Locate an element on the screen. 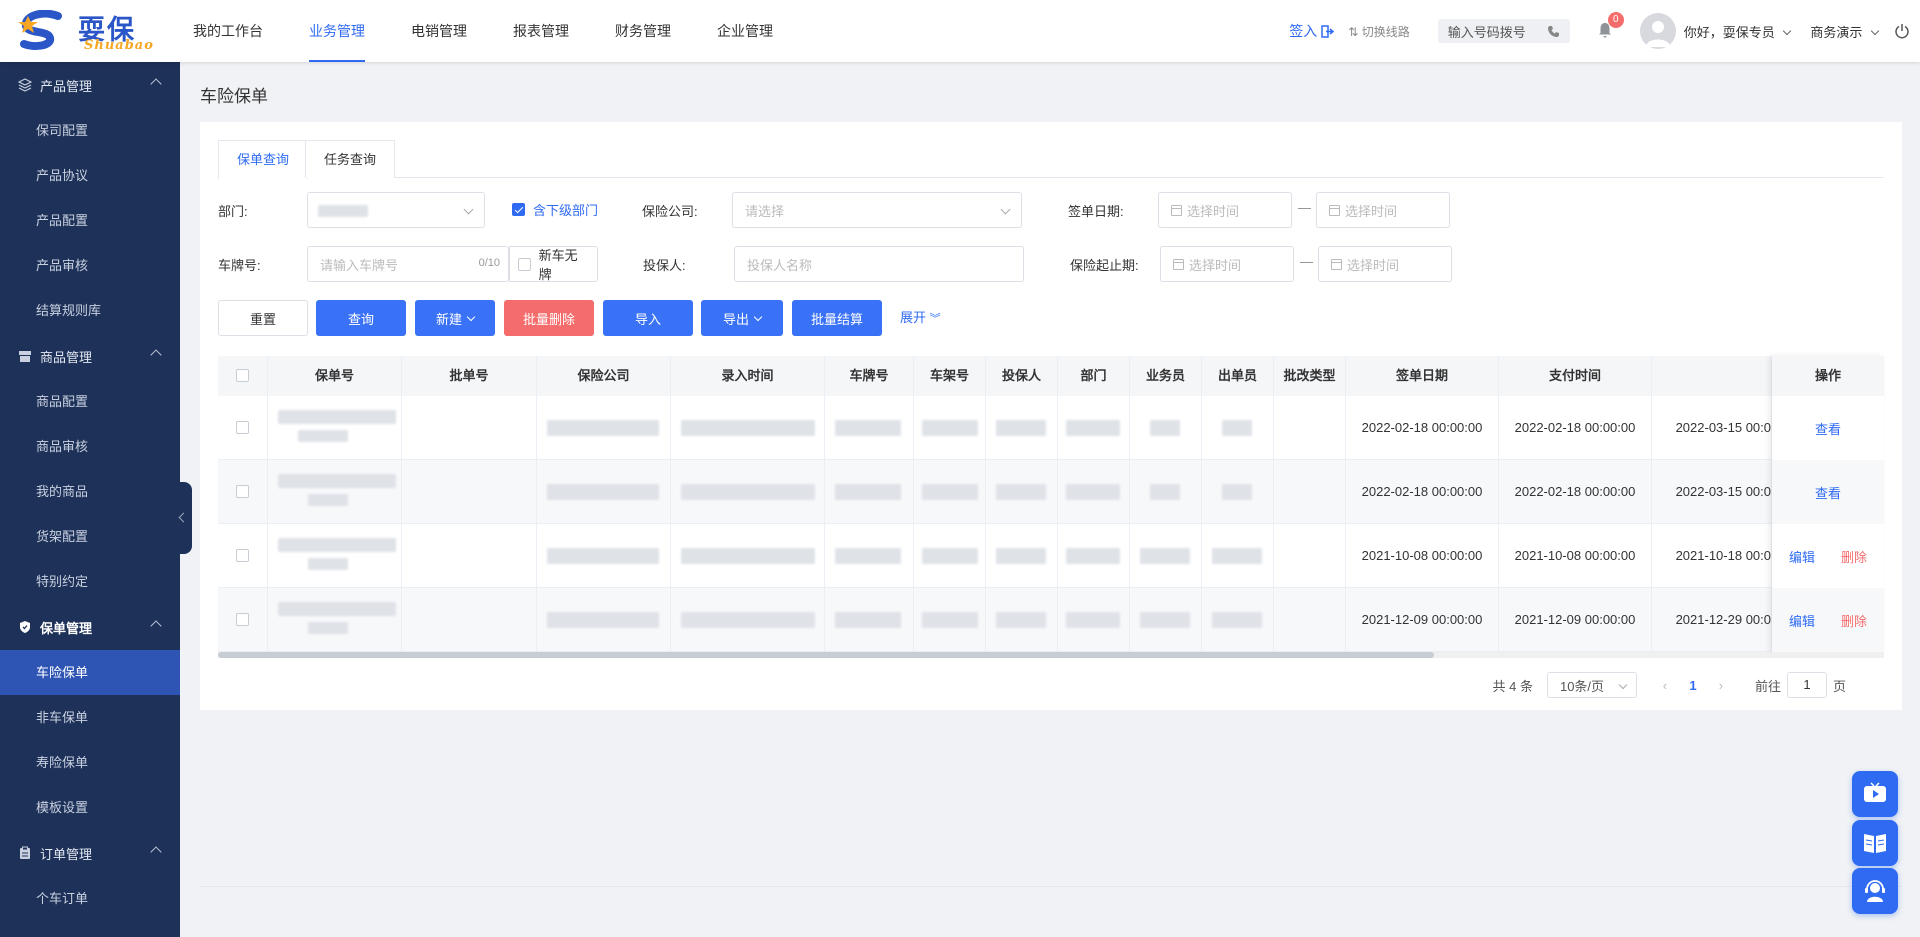 This screenshot has height=937, width=1920. user-guide-button is located at coordinates (1875, 843).